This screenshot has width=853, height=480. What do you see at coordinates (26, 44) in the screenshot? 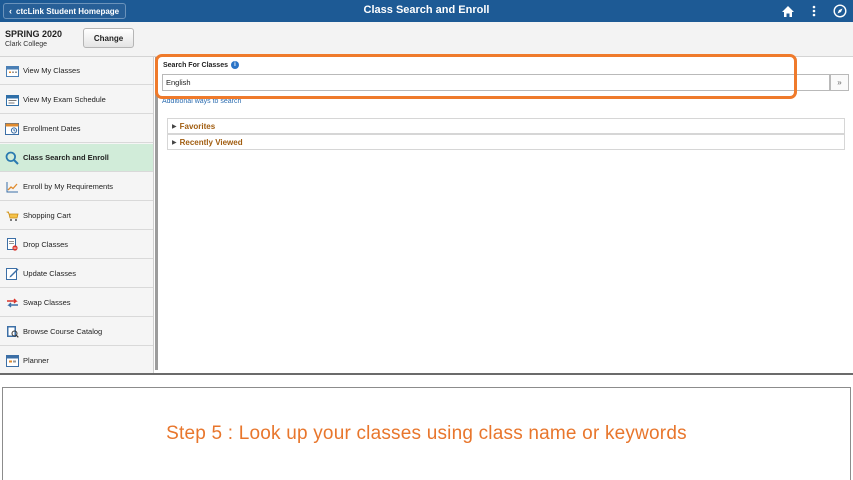
I see `term-school: Clark College` at bounding box center [26, 44].